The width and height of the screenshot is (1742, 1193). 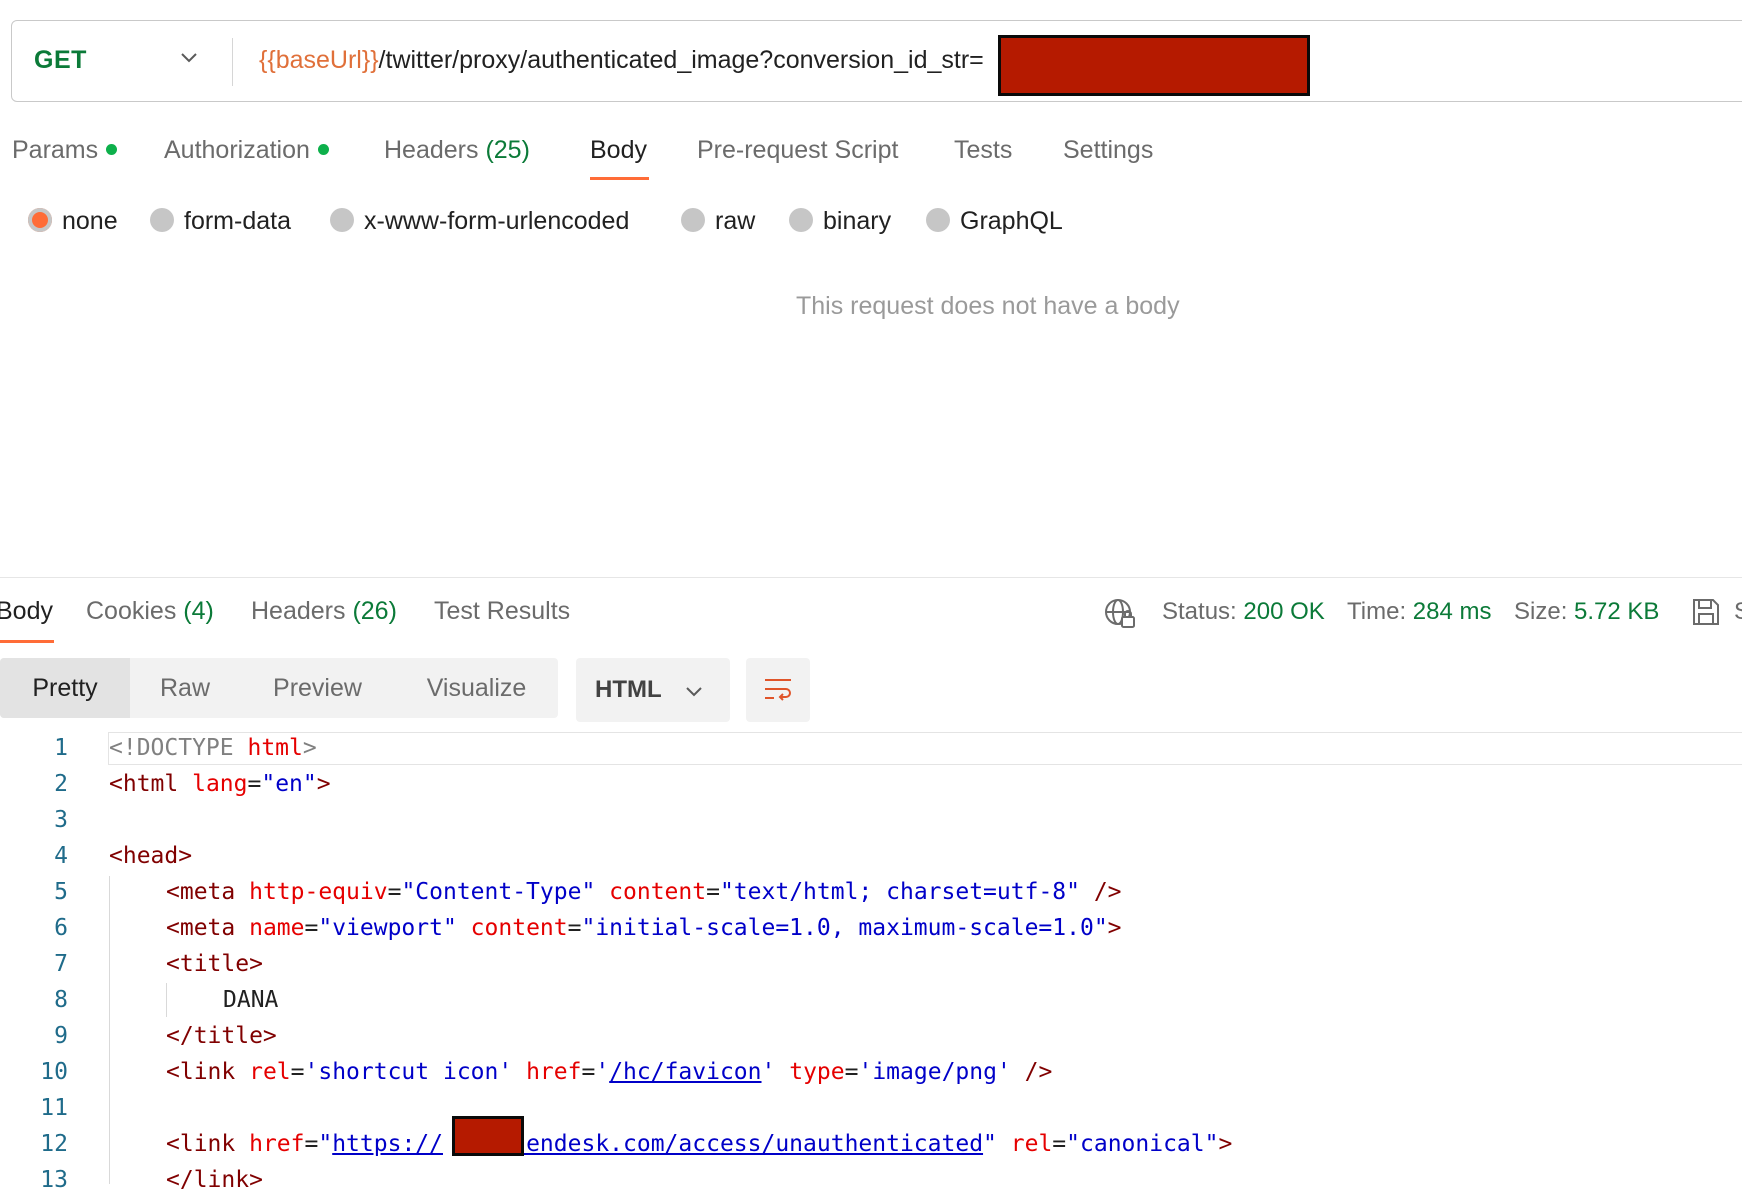 What do you see at coordinates (60, 60) in the screenshot?
I see `http-method-select: GET` at bounding box center [60, 60].